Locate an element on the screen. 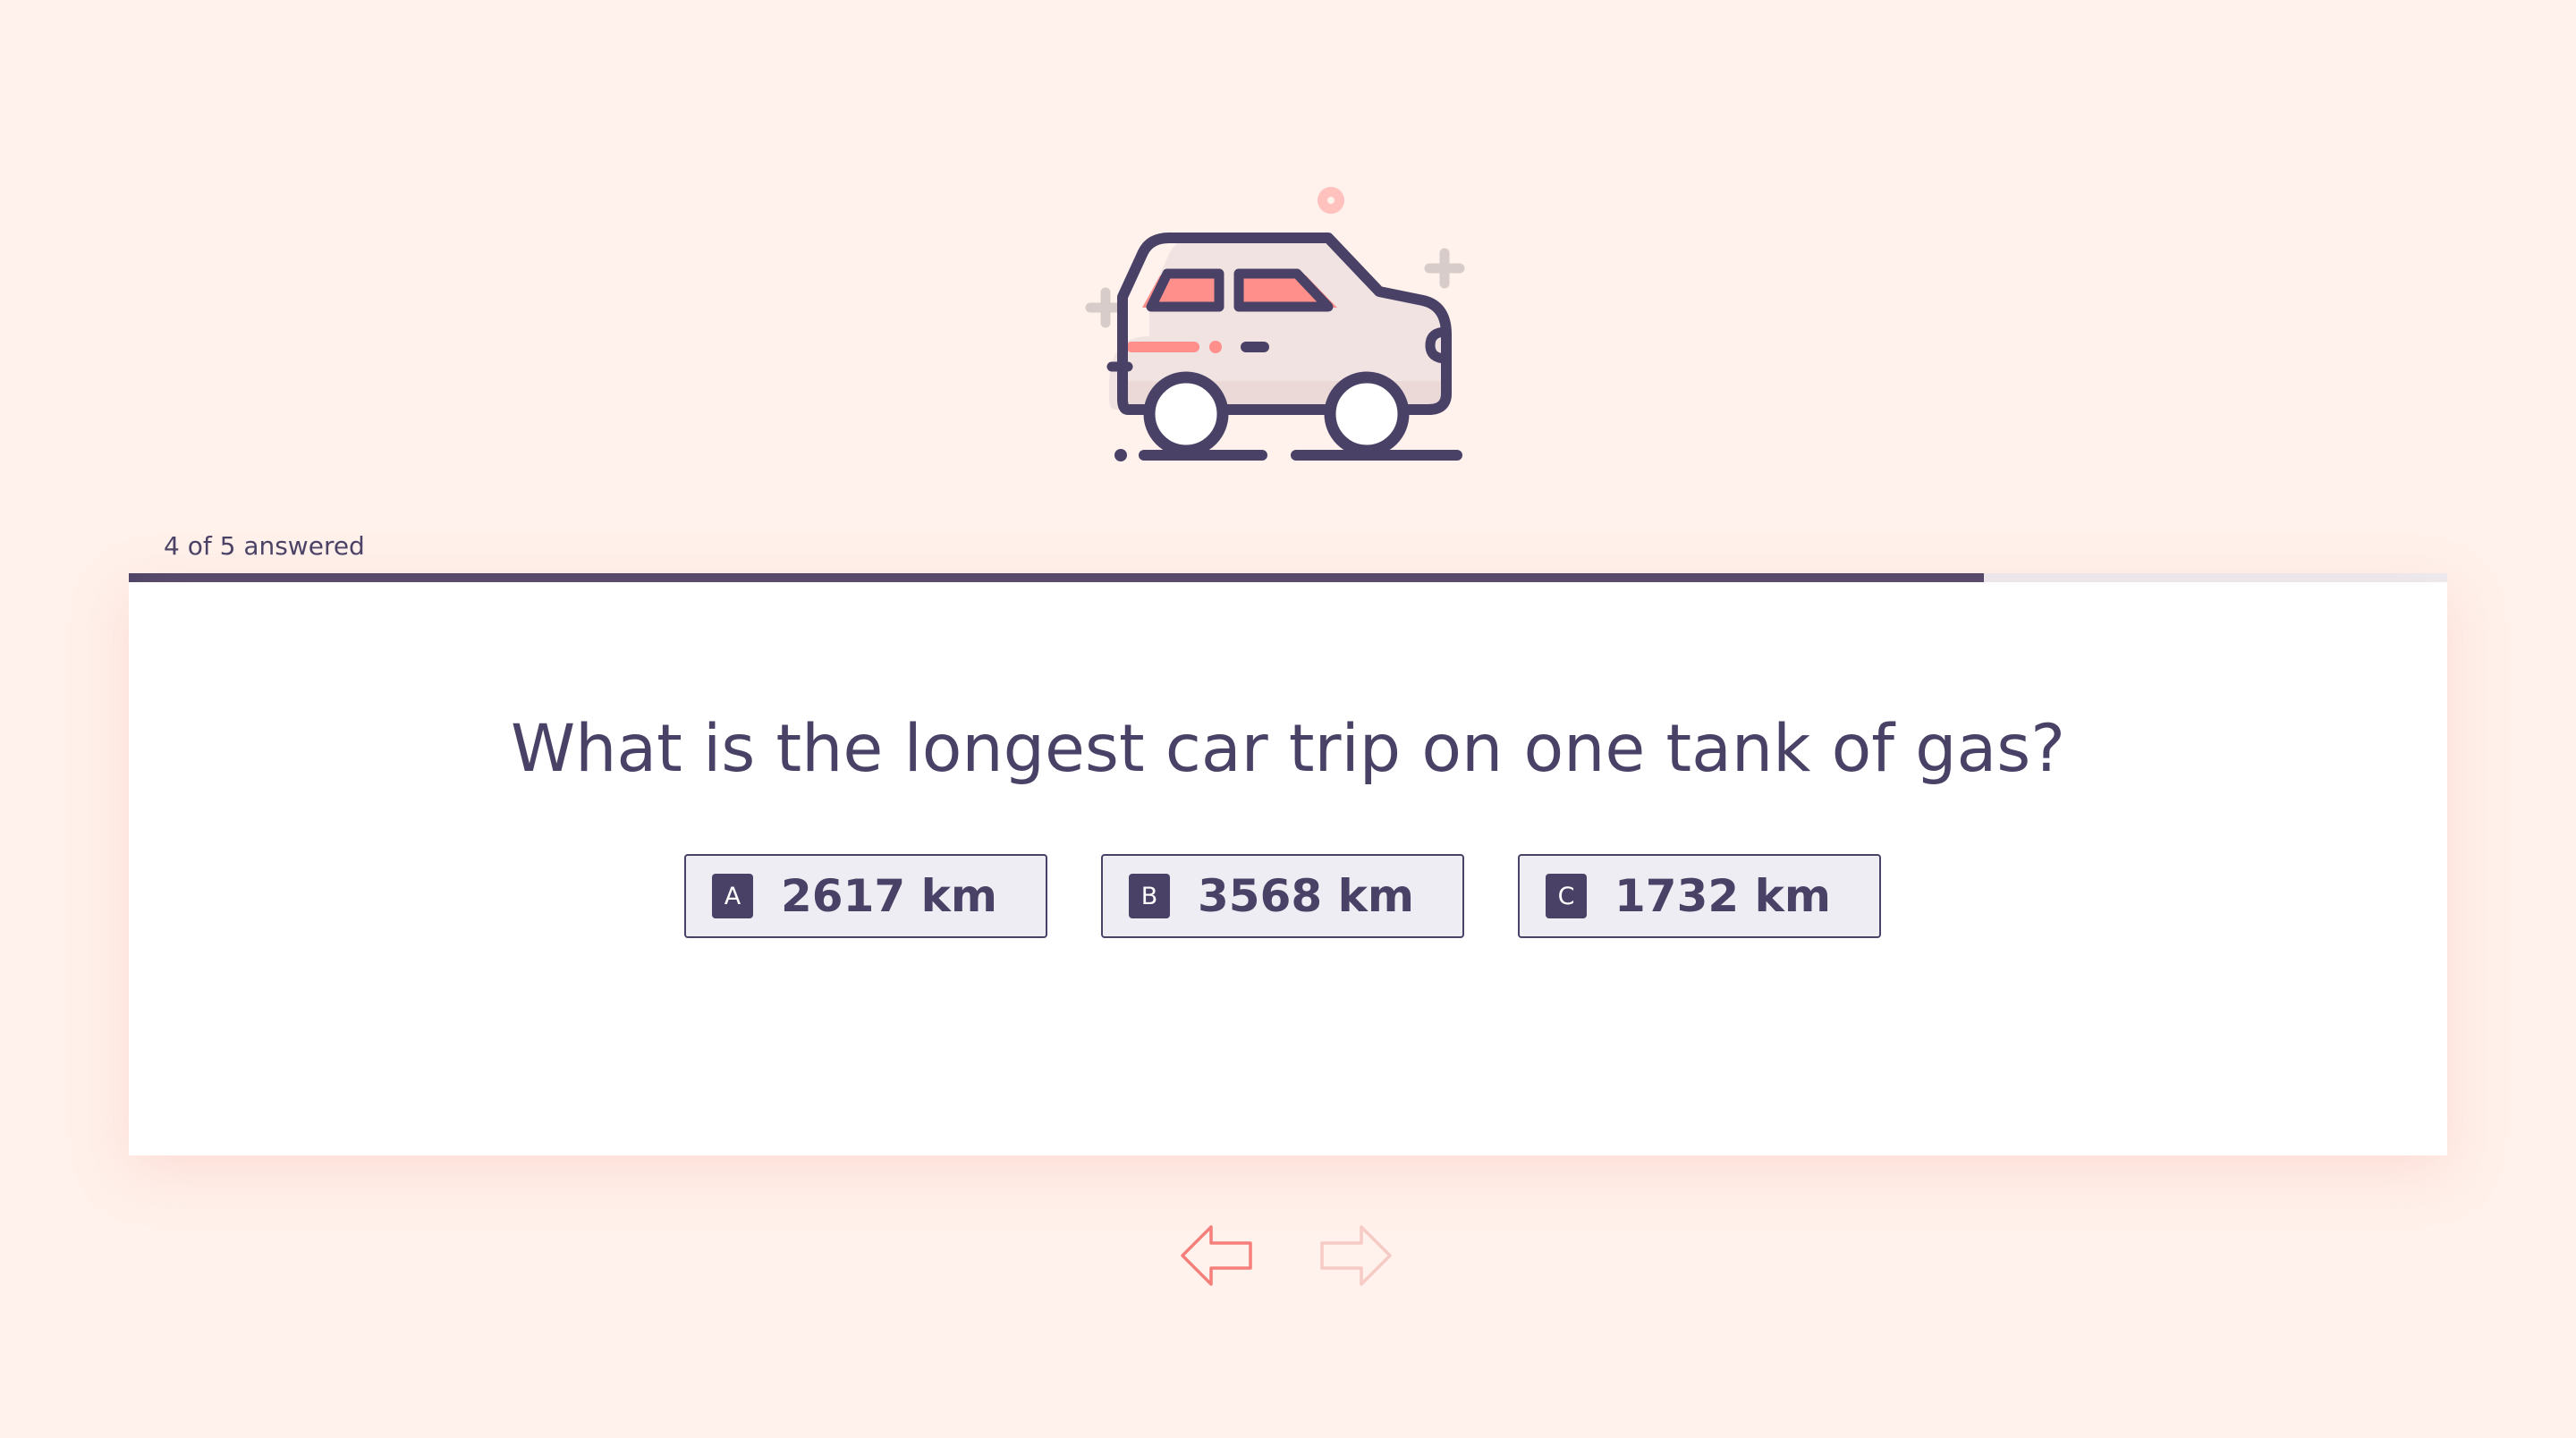 This screenshot has height=1438, width=2576. answer-option-c: C 1732 km is located at coordinates (1699, 896).